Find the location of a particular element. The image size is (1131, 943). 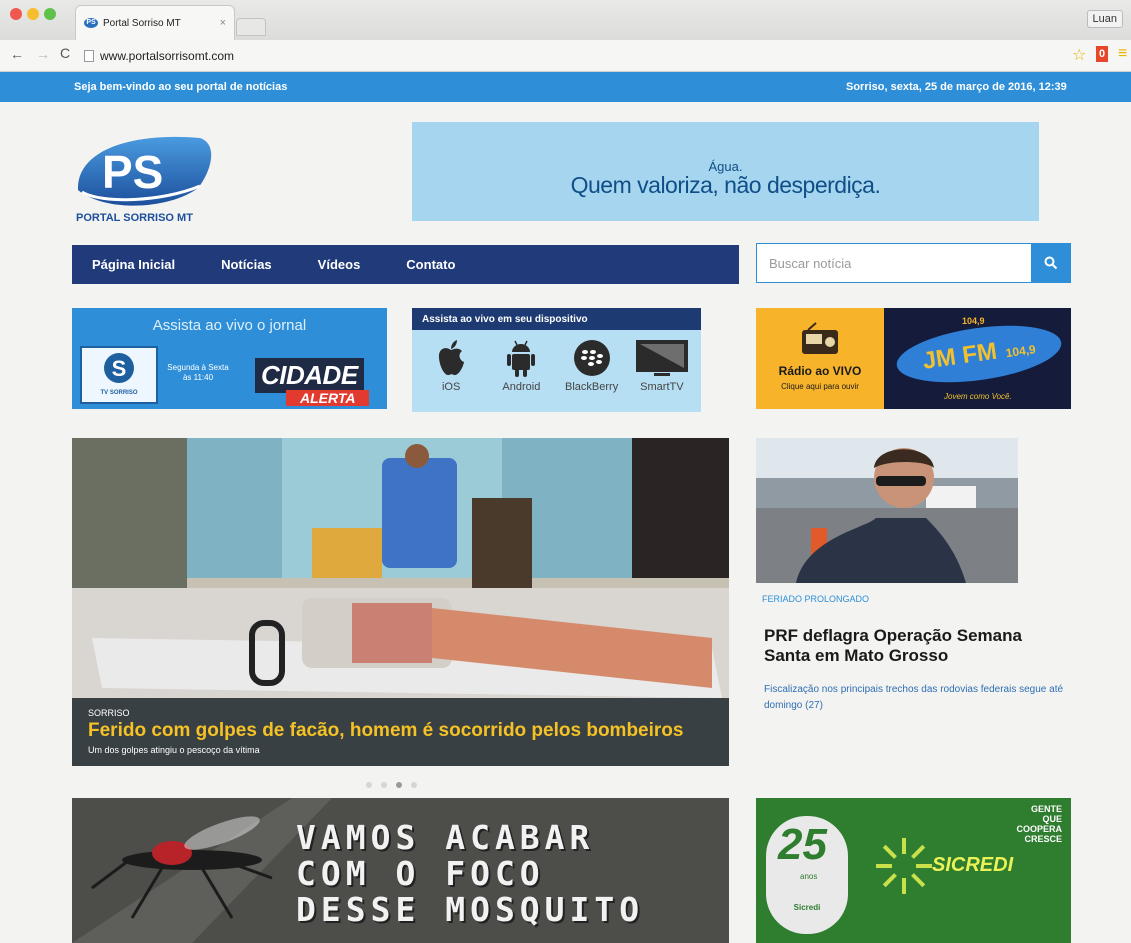

slider-dot-active is located at coordinates (399, 785).